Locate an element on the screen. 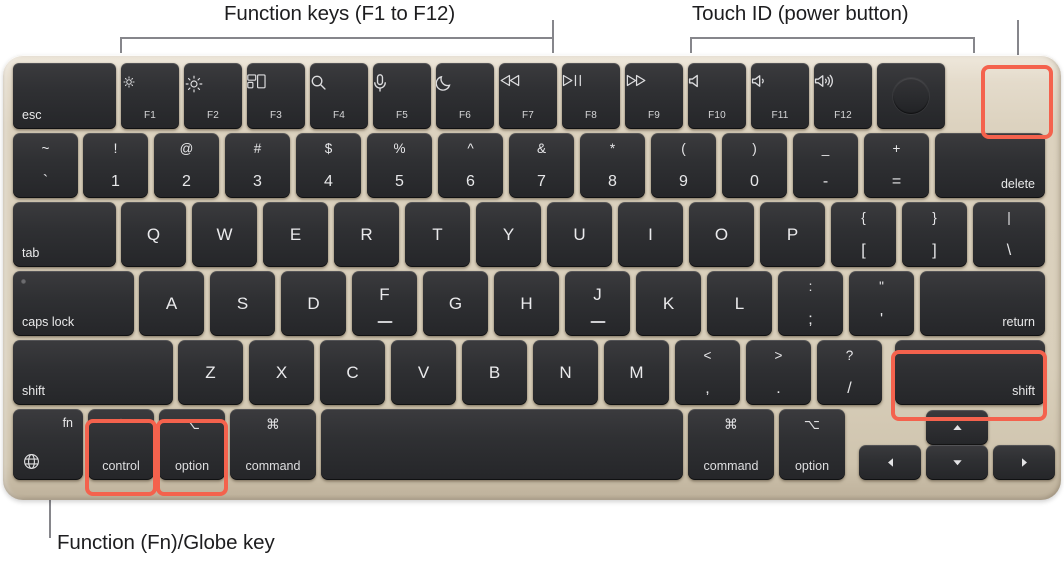 The height and width of the screenshot is (568, 1064). key-x: X is located at coordinates (281, 372).